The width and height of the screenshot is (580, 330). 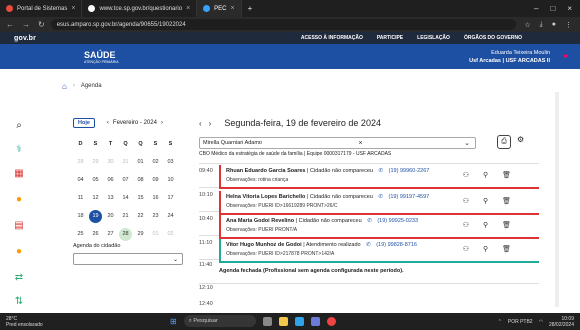 What do you see at coordinates (155, 180) in the screenshot?
I see `calendar-day: 09` at bounding box center [155, 180].